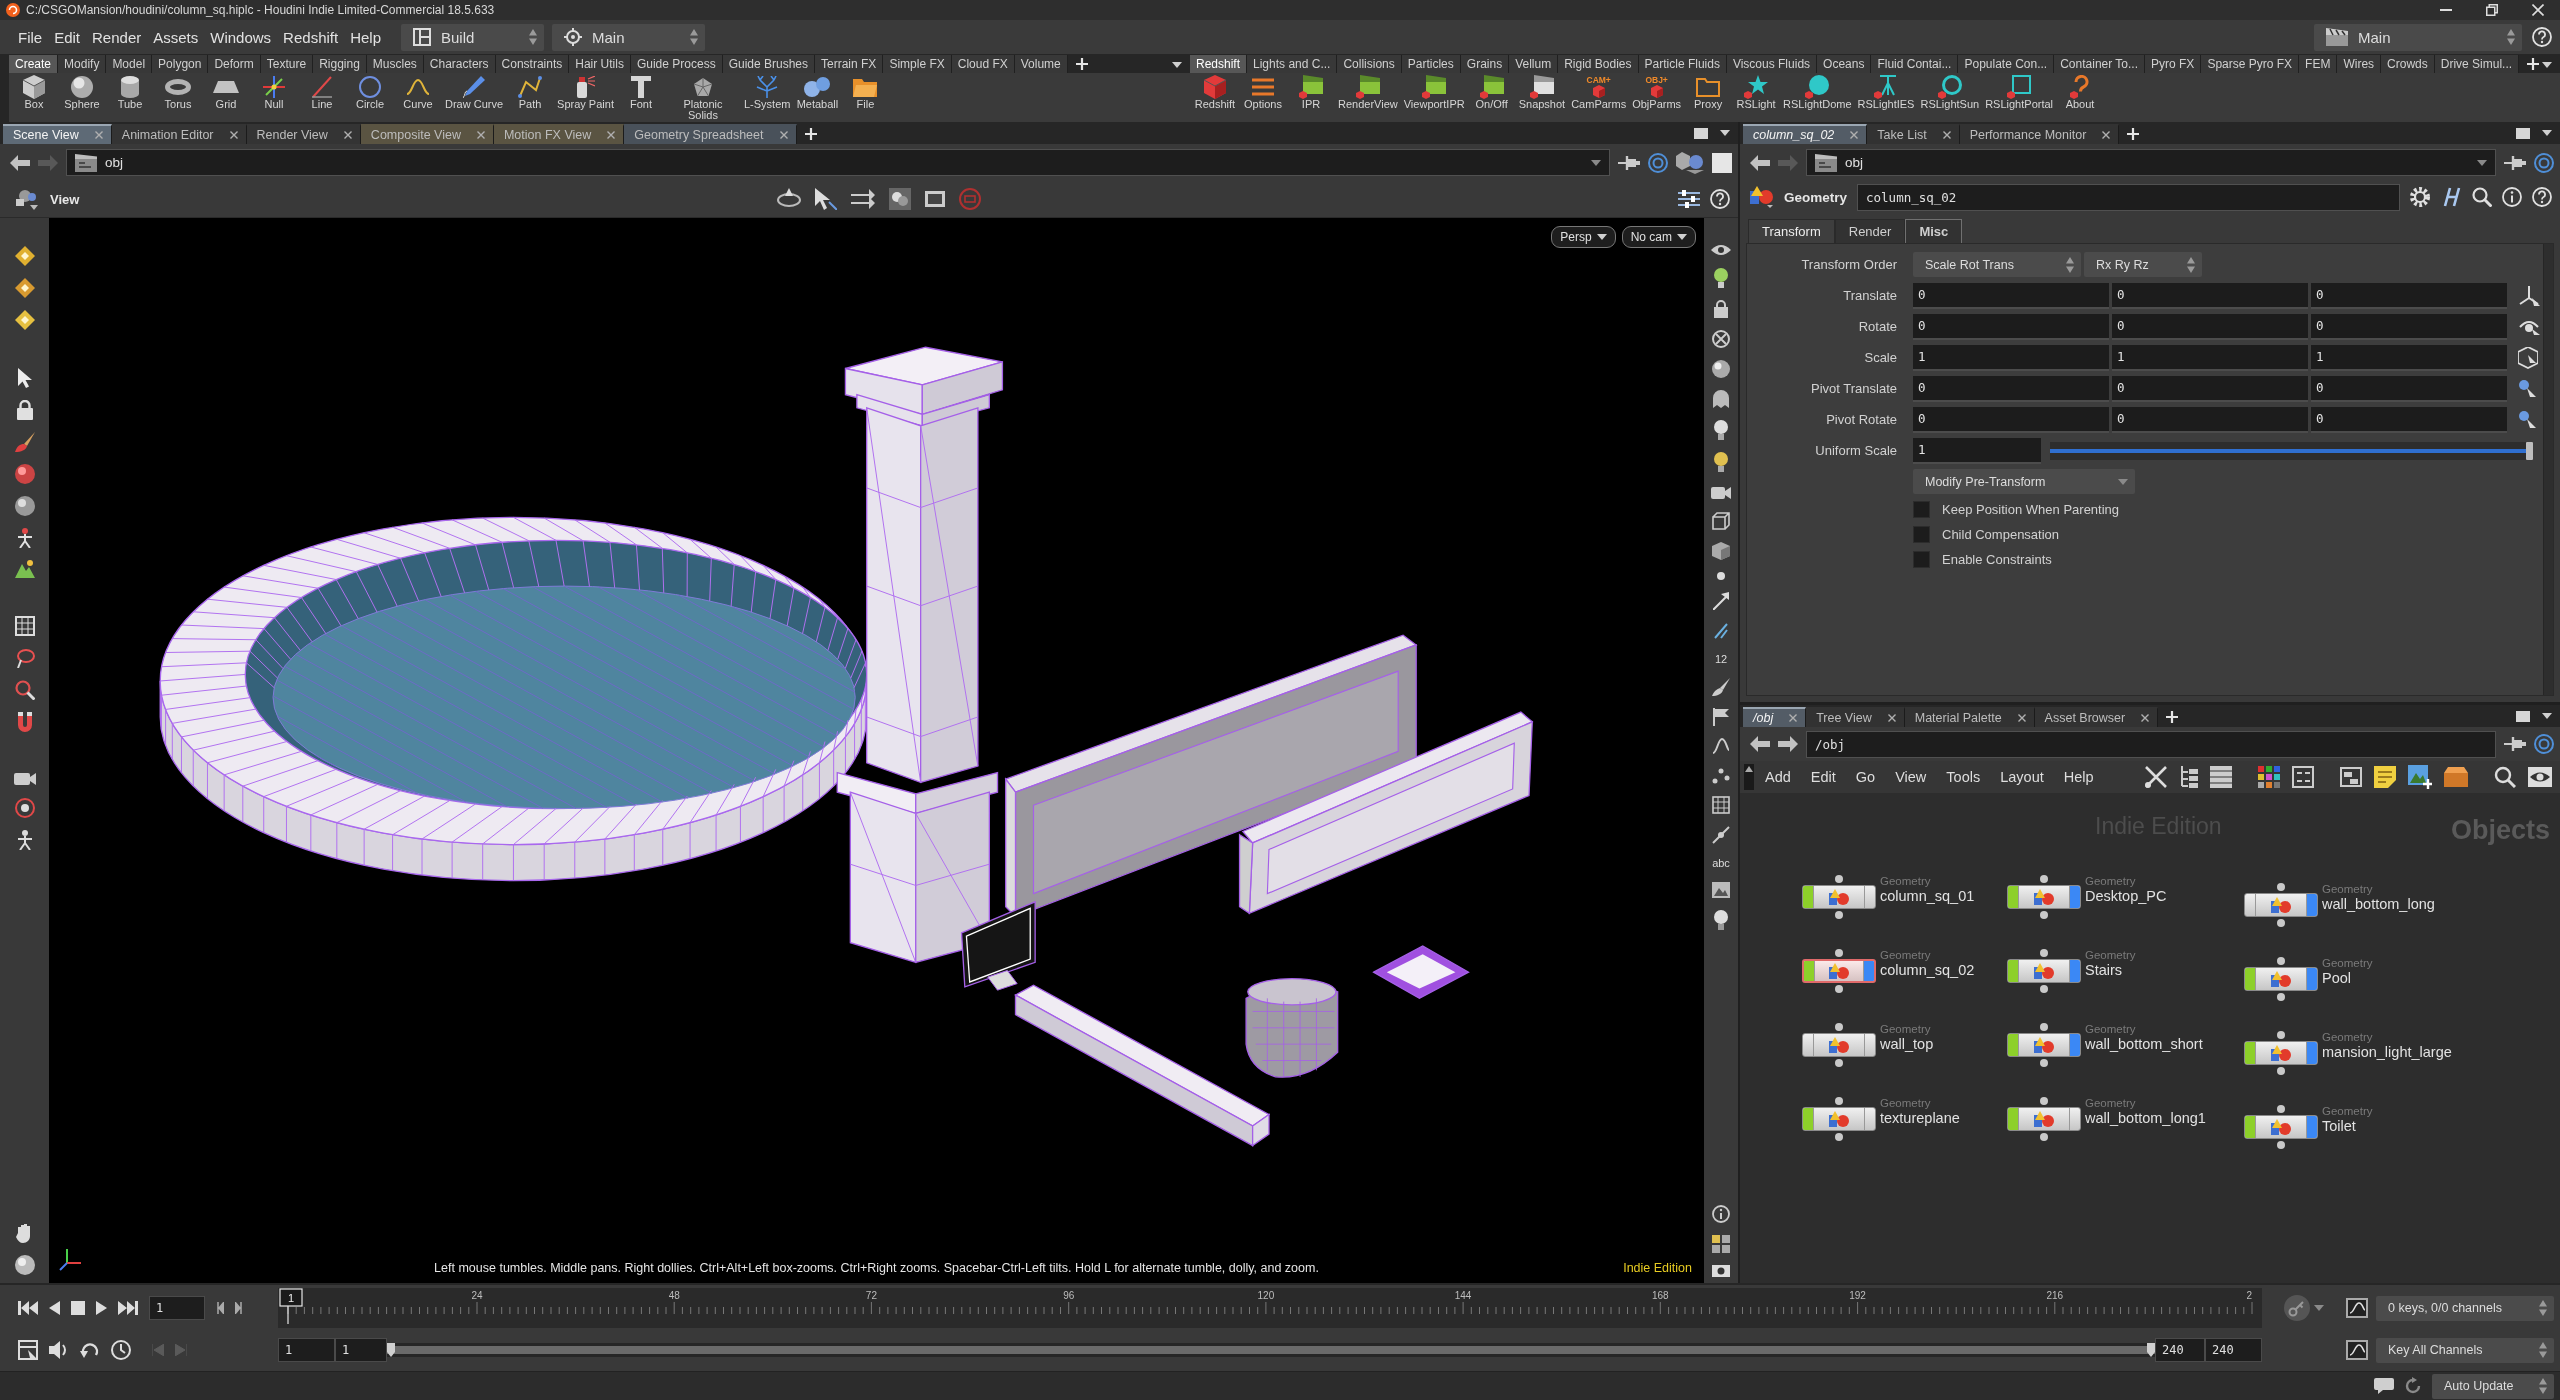  I want to click on shelf-tool: Tube, so click(130, 92).